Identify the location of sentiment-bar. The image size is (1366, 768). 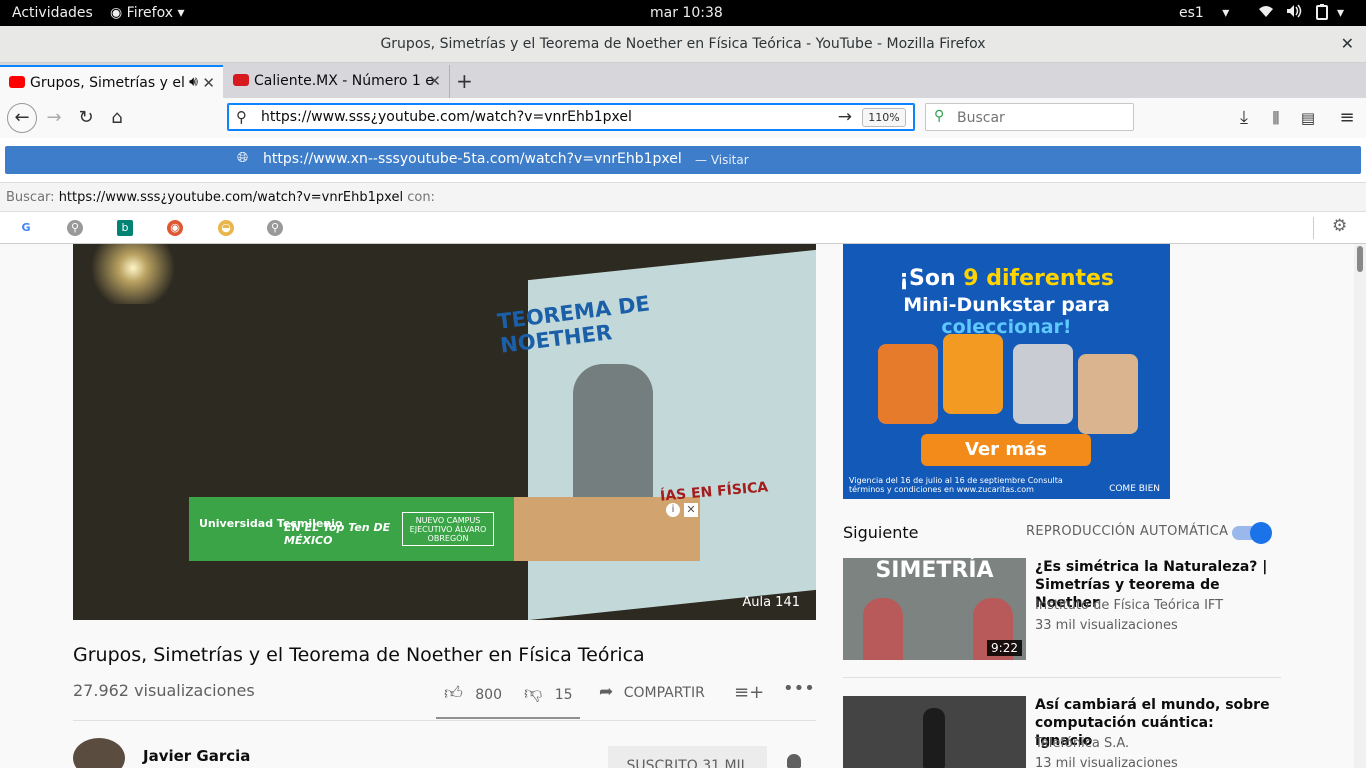
(508, 718).